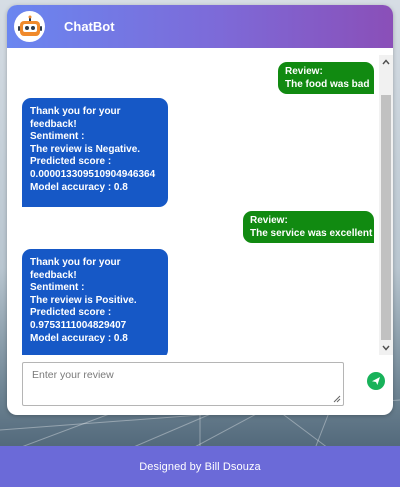  I want to click on scroll-down-arrow-icon, so click(386, 348).